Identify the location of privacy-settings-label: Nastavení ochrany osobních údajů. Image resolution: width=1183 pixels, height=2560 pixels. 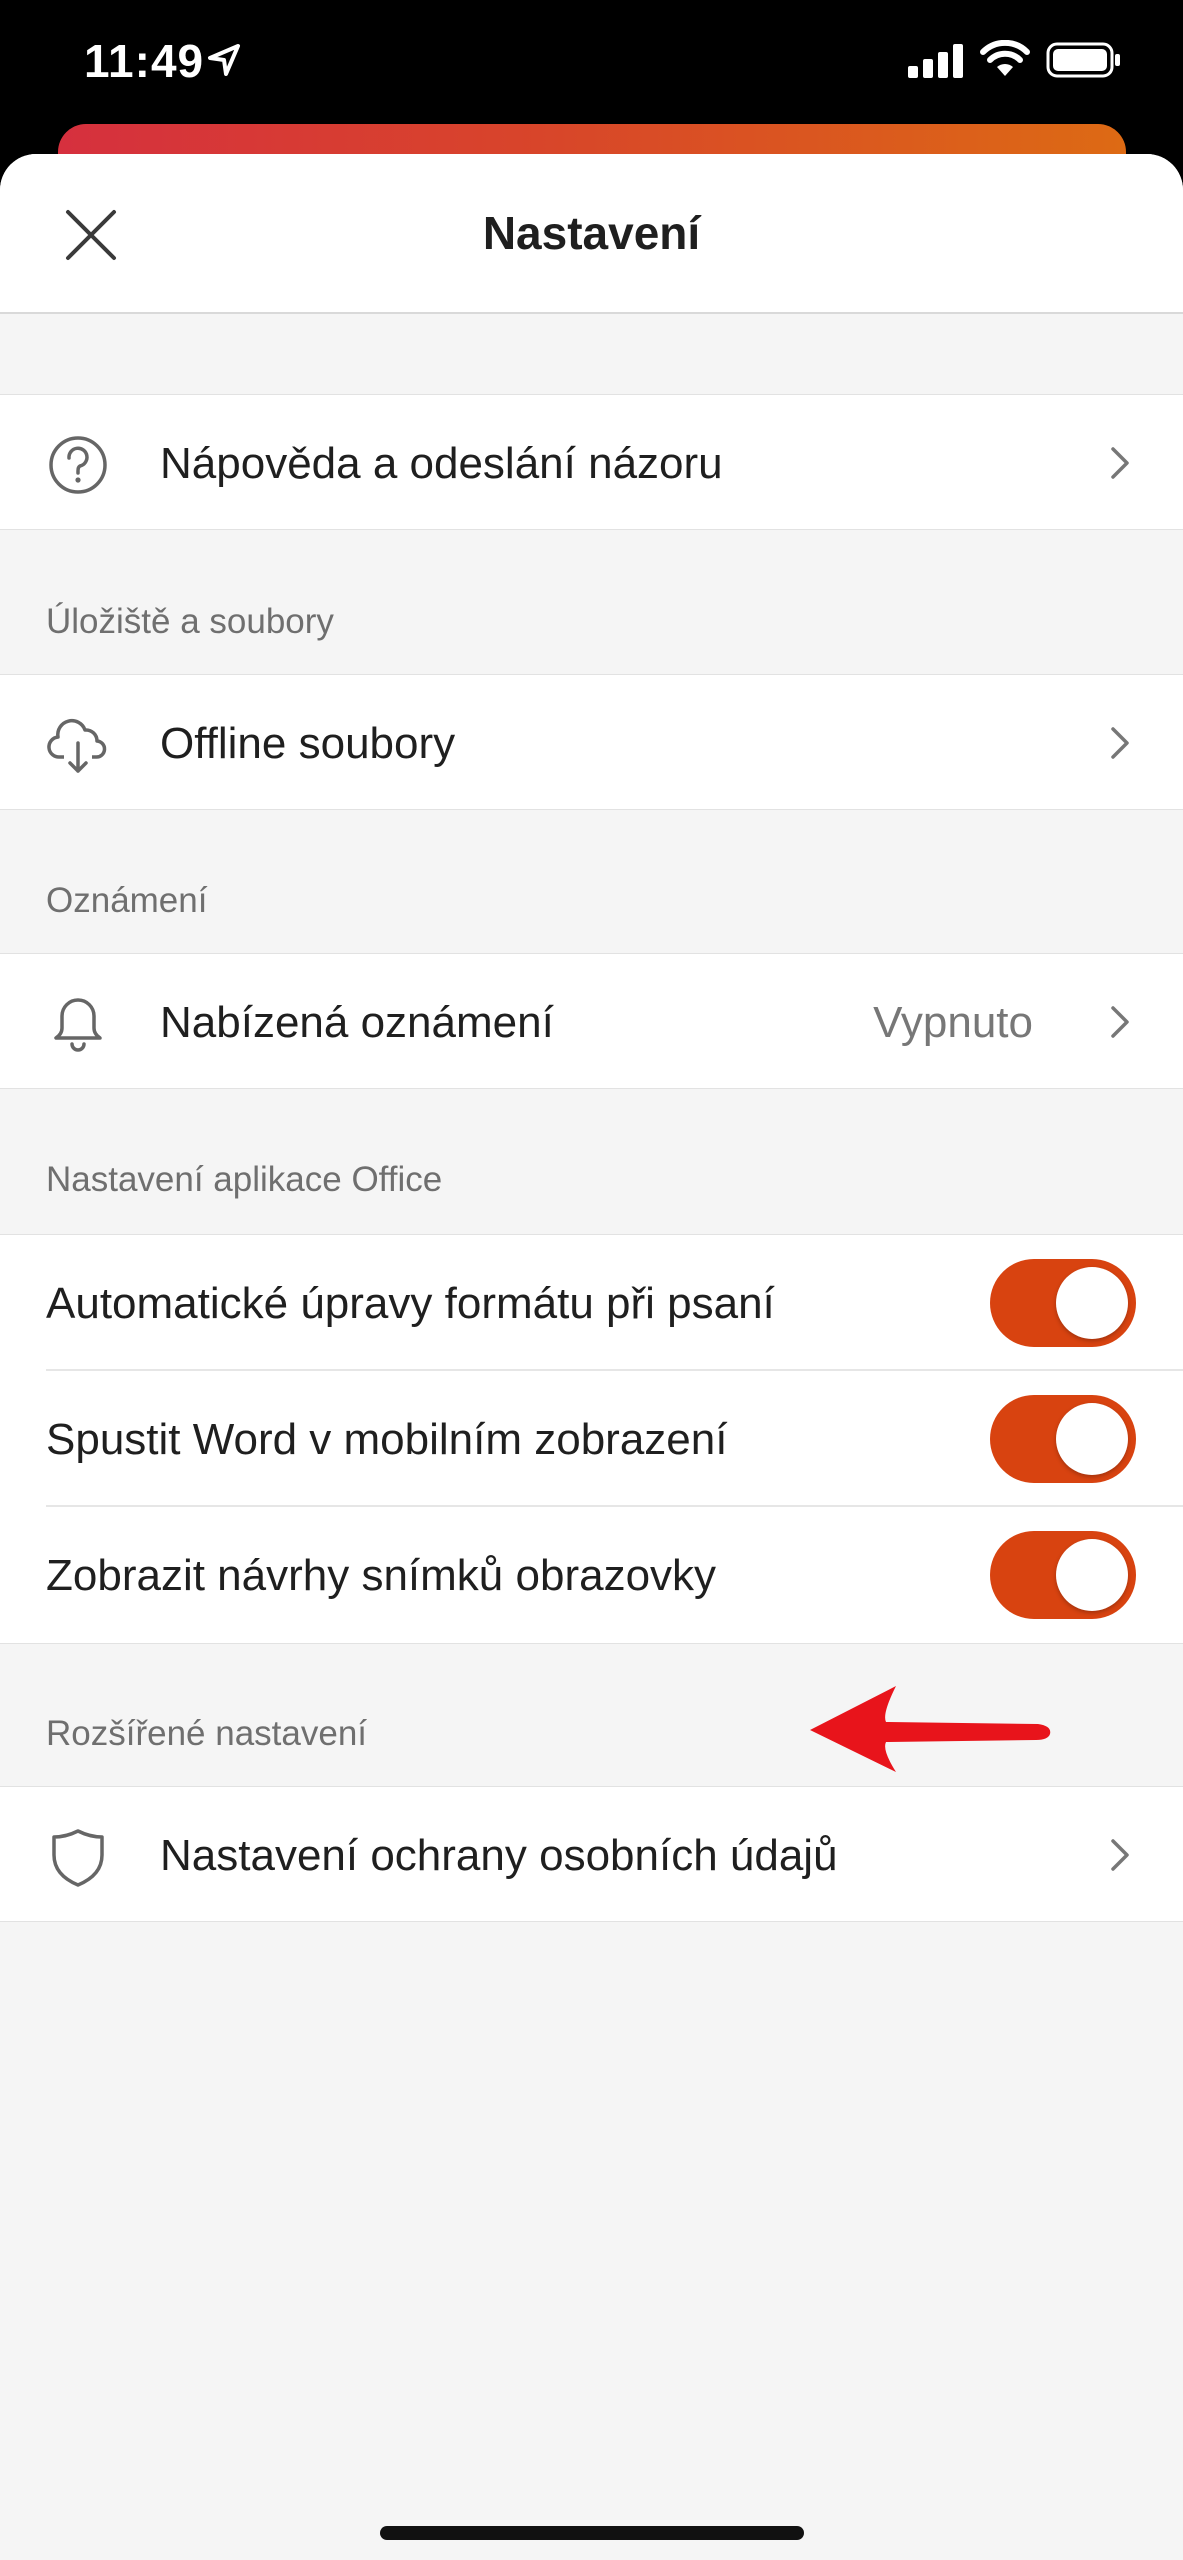
(499, 1855).